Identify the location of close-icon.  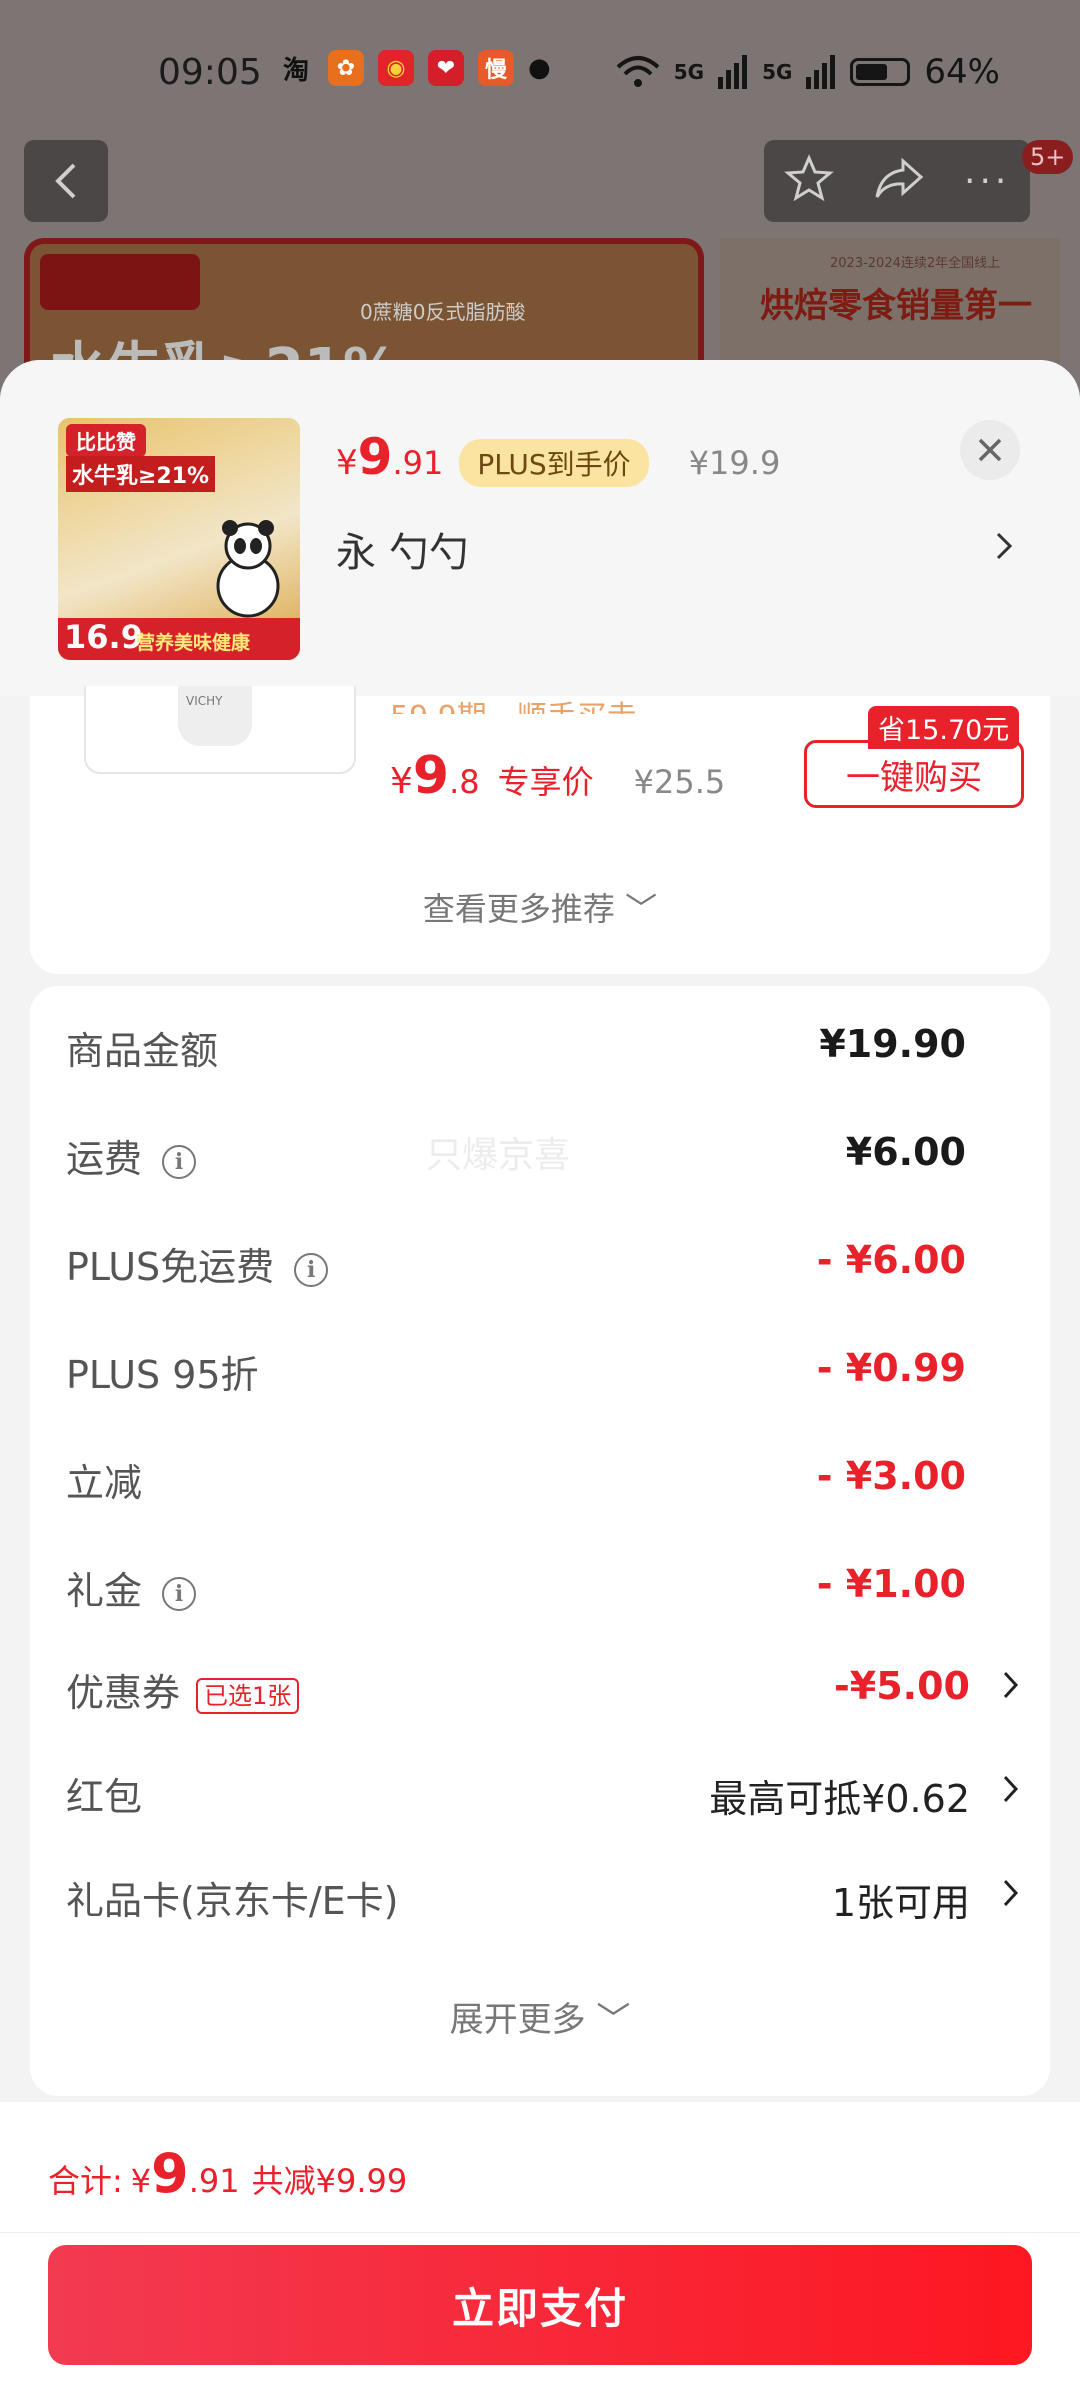
(990, 450).